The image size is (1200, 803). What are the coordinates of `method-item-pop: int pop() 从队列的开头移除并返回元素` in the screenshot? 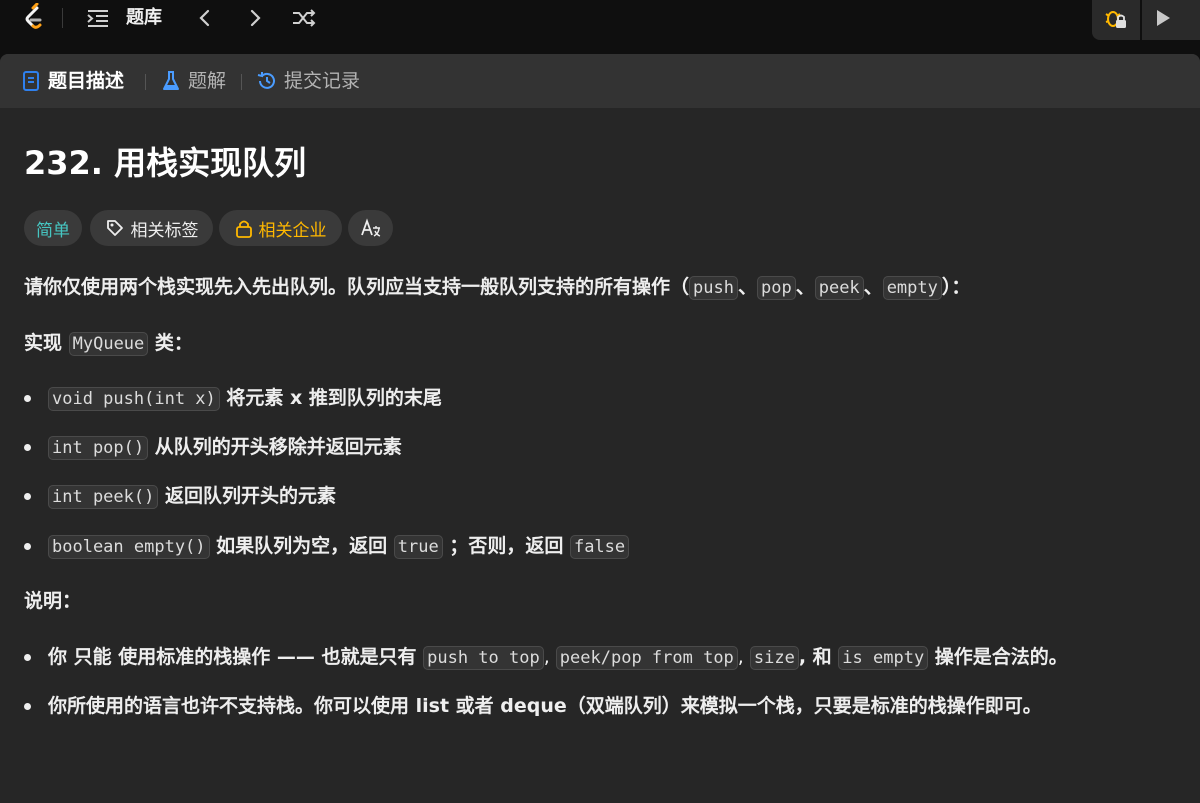 It's located at (225, 447).